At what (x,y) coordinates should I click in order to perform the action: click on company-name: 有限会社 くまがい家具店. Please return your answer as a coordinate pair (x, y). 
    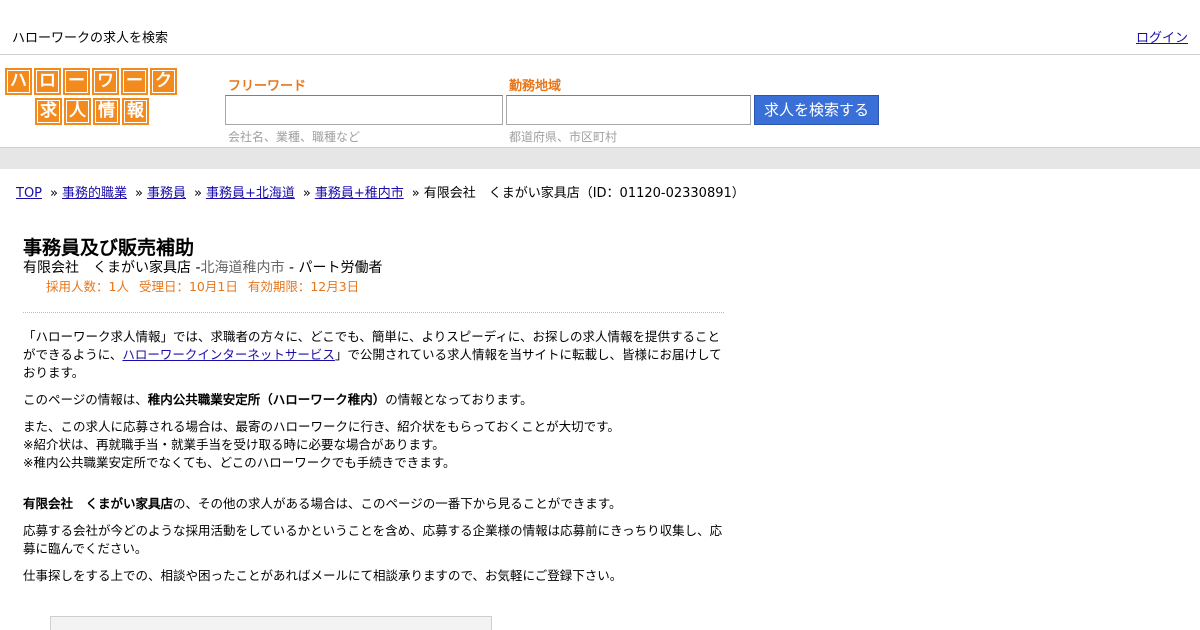
    Looking at the image, I should click on (107, 268).